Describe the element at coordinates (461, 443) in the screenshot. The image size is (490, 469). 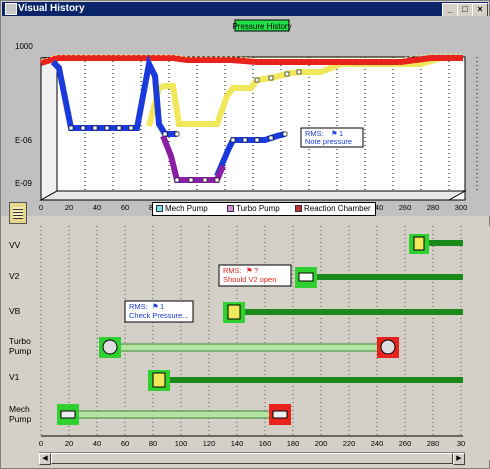
I see `timeline-tick-label: 30` at that location.